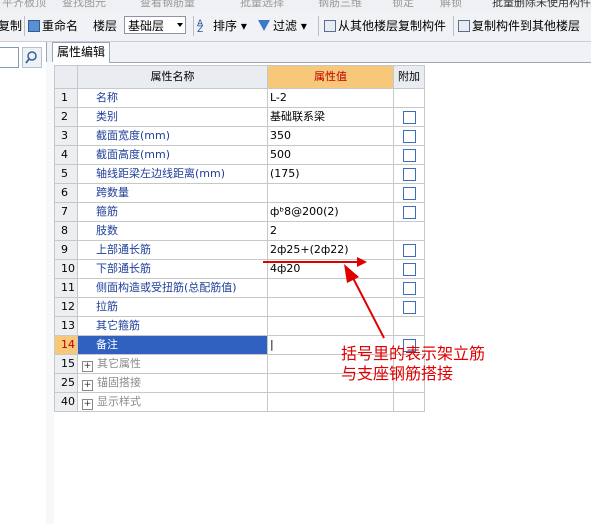 This screenshot has width=591, height=524. I want to click on property-name: 其它箍筋, so click(172, 326).